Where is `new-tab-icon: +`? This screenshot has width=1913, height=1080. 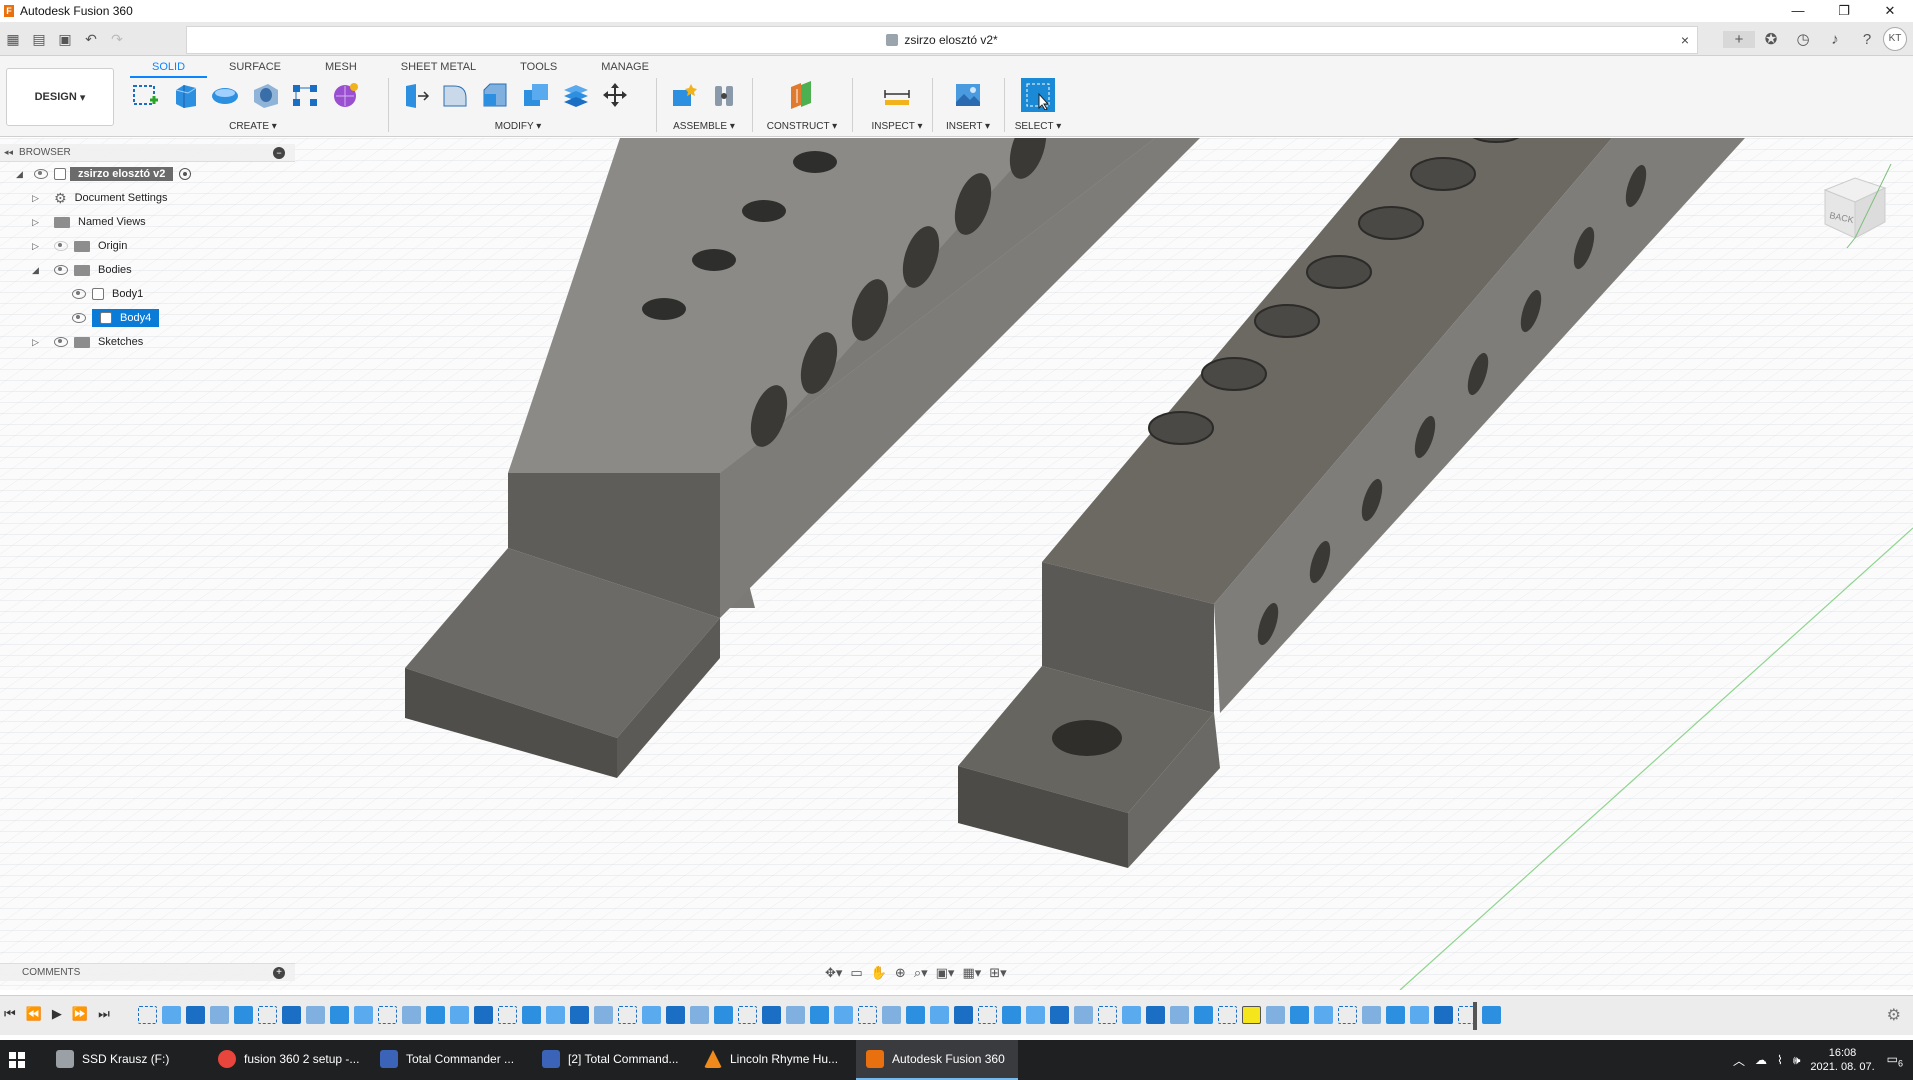
new-tab-icon: + is located at coordinates (1739, 39).